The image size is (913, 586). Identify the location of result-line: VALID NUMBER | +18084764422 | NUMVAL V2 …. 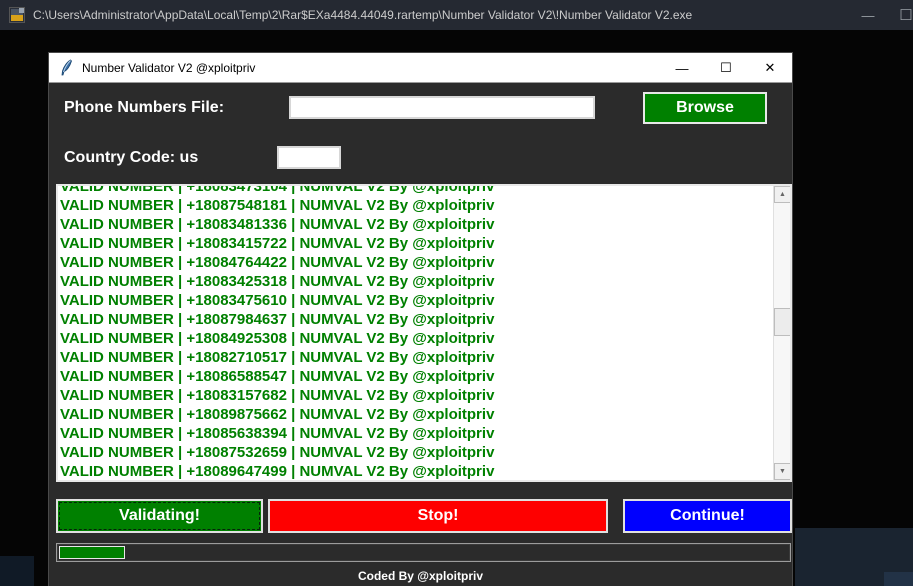
(415, 262).